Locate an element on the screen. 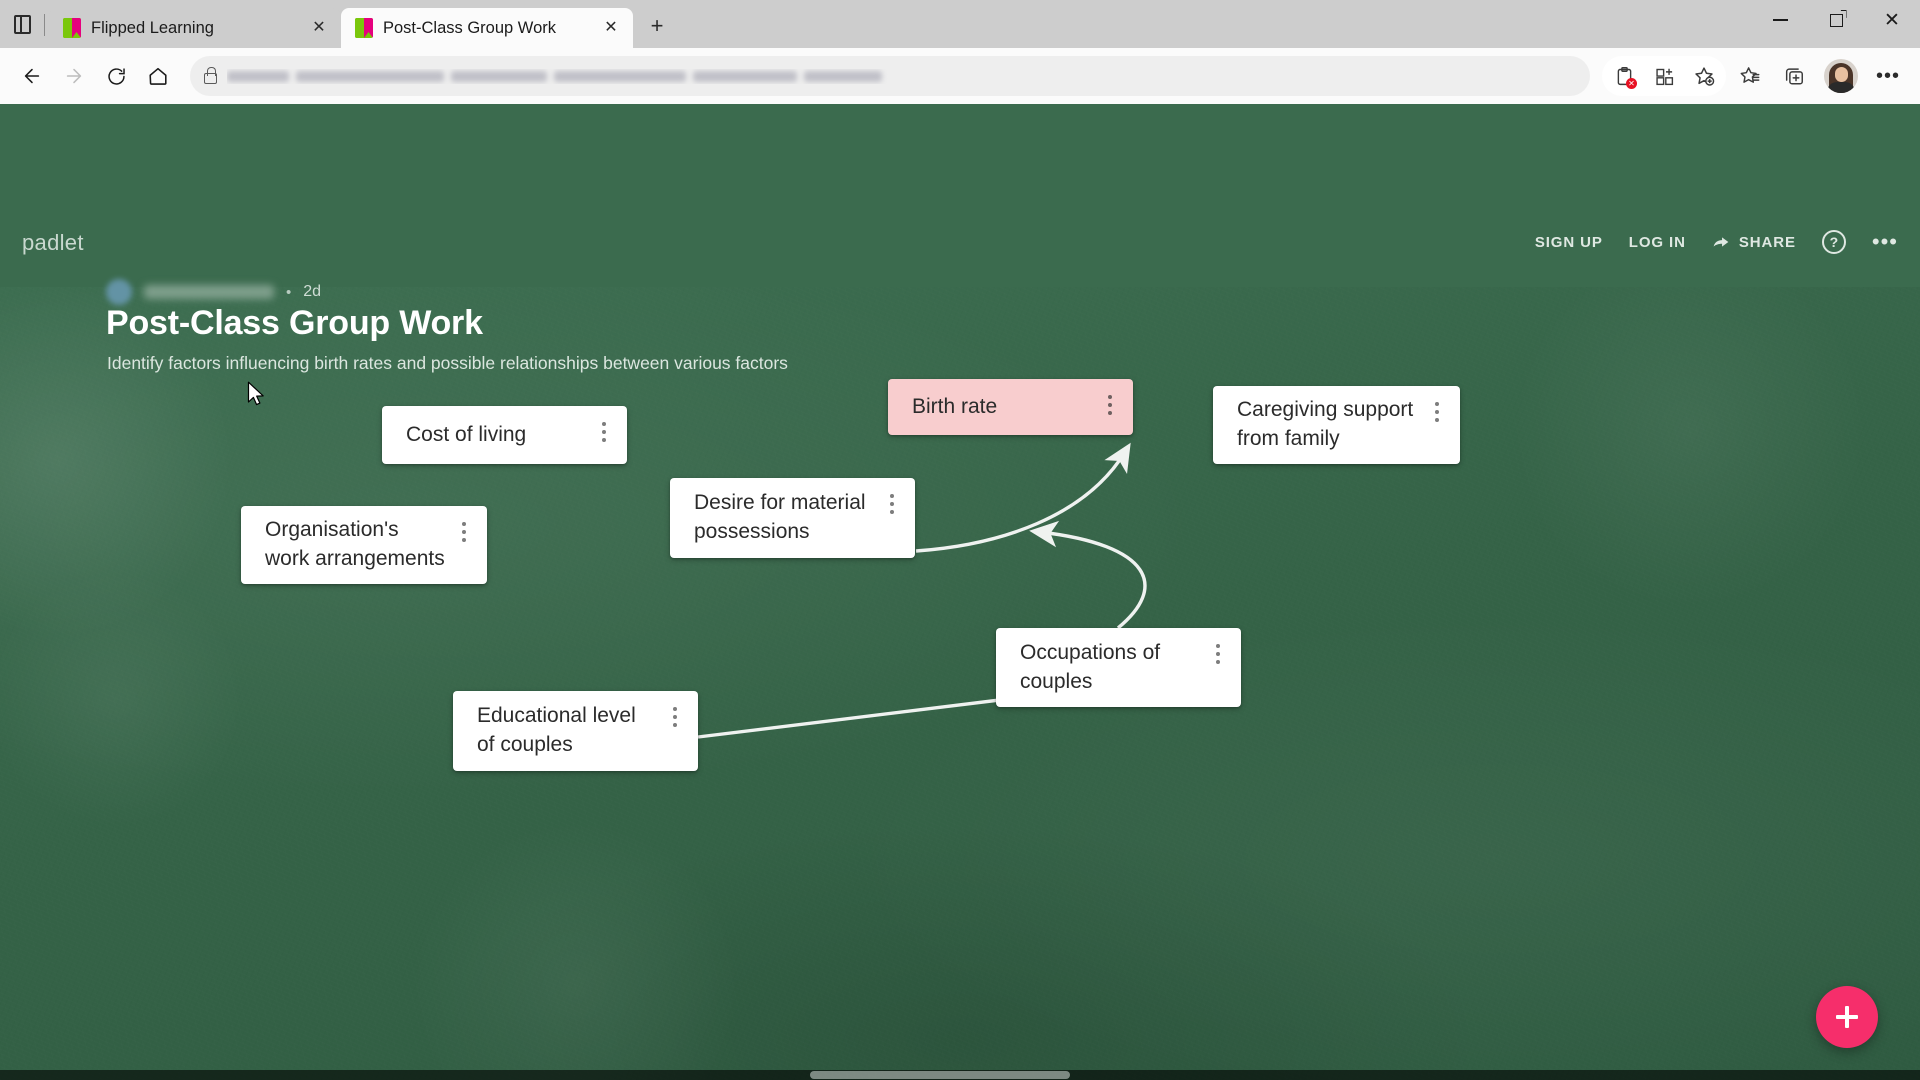 Image resolution: width=1920 pixels, height=1080 pixels. tab-title: Post-Class Group Work is located at coordinates (469, 27).